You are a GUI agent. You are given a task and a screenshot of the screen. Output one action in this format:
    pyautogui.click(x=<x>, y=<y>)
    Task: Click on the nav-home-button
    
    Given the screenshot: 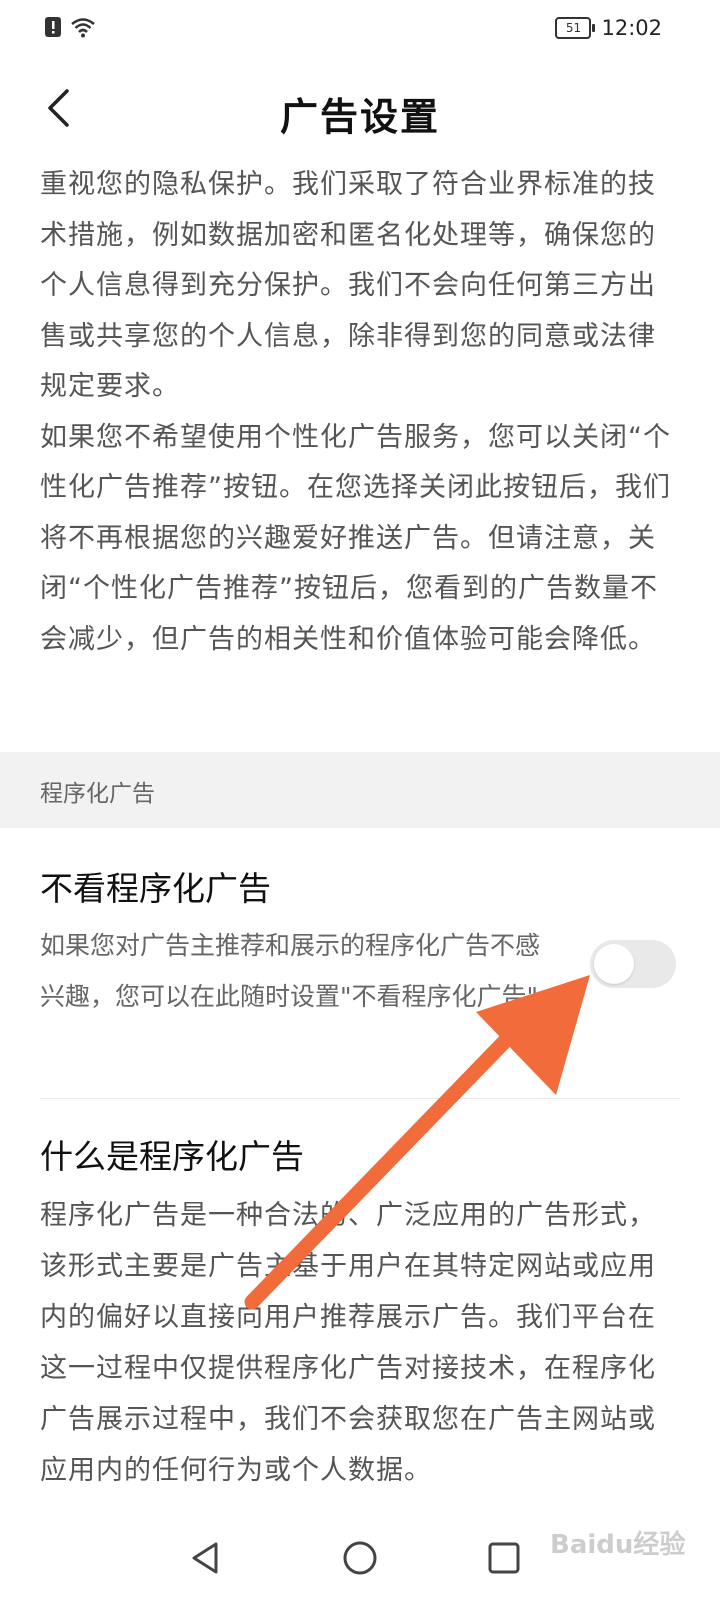 What is the action you would take?
    pyautogui.click(x=360, y=1560)
    